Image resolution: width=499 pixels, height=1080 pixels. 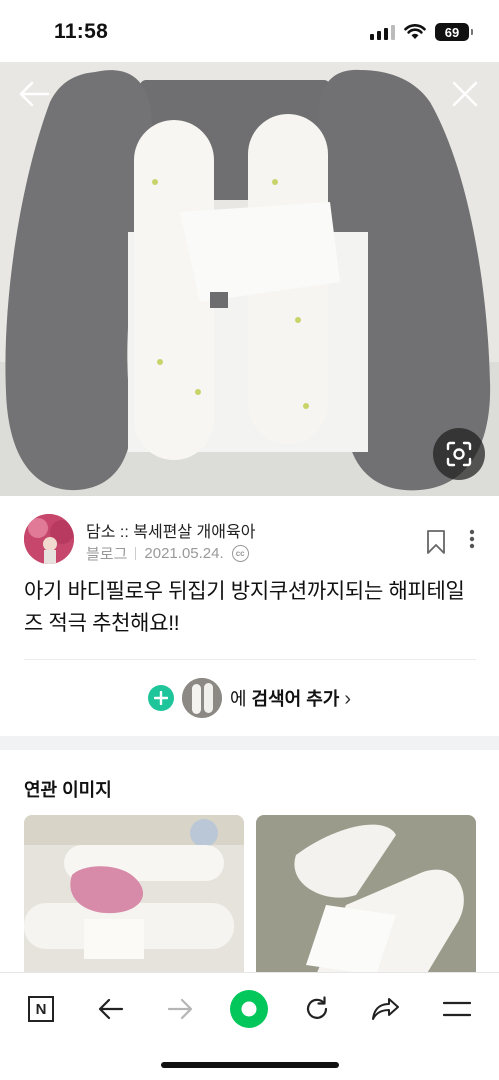 I want to click on browser-forward-button, so click(x=180, y=1009).